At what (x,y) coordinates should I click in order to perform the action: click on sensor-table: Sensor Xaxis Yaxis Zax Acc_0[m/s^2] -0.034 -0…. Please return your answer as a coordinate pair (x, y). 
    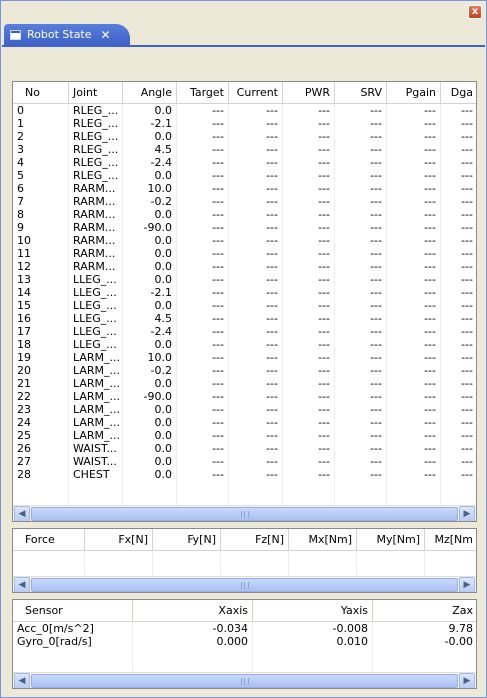
    Looking at the image, I should click on (244, 644).